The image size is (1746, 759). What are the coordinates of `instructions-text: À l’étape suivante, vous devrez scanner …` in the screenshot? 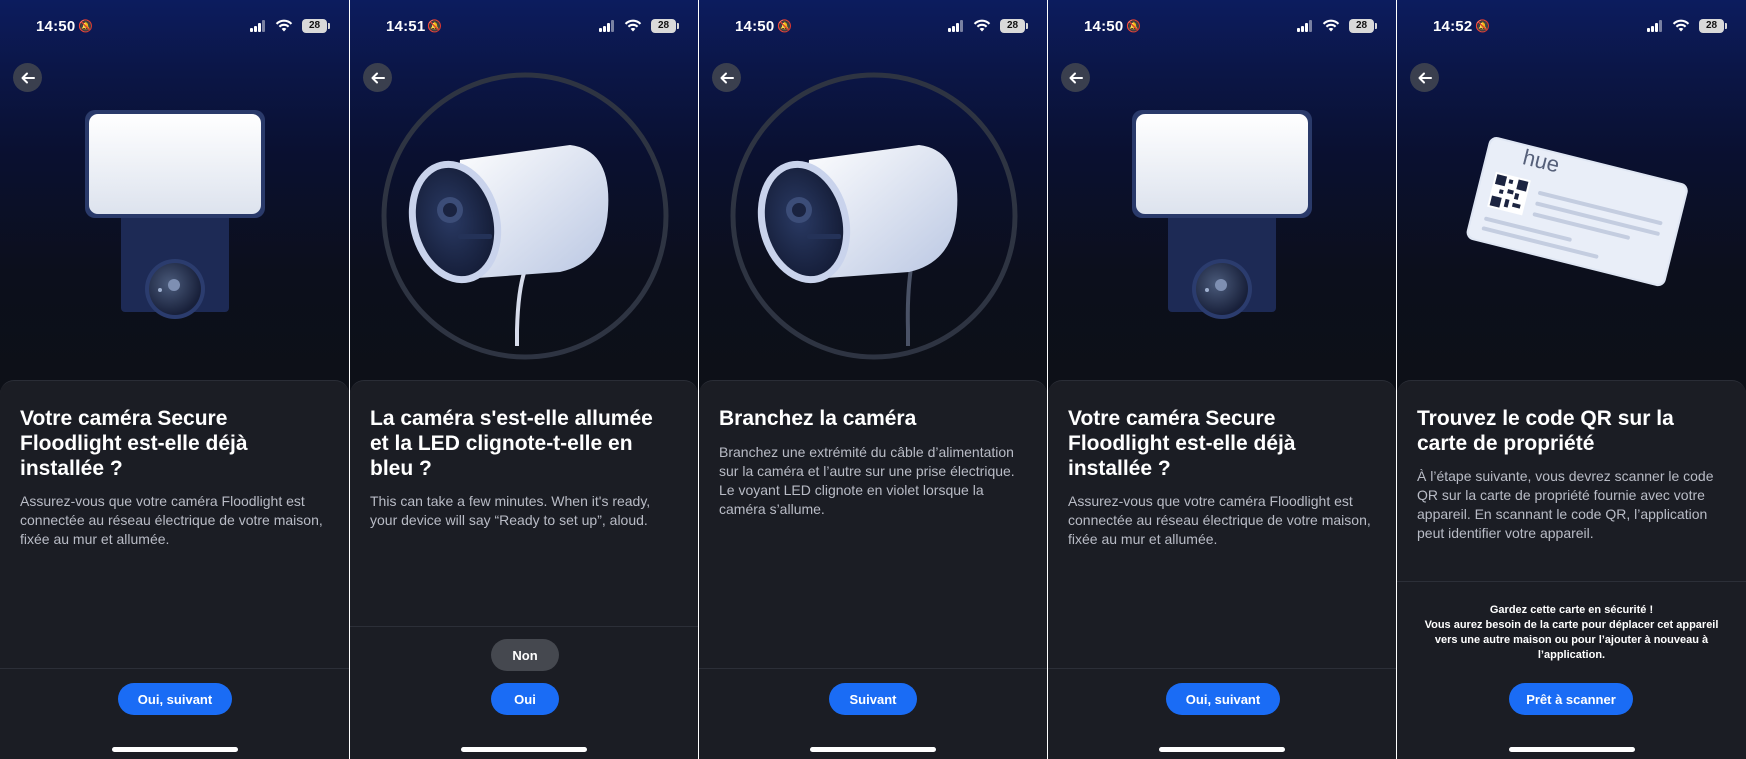 It's located at (1565, 504).